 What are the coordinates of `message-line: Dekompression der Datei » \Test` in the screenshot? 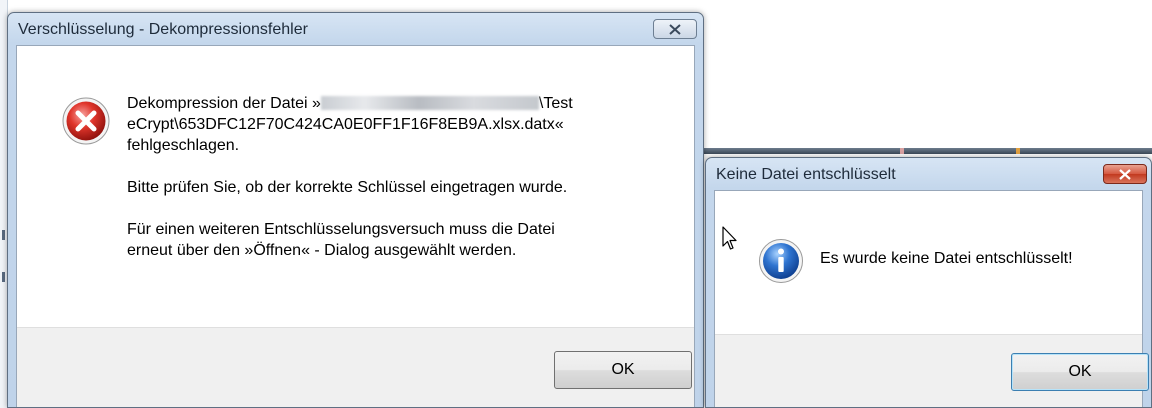 It's located at (350, 103).